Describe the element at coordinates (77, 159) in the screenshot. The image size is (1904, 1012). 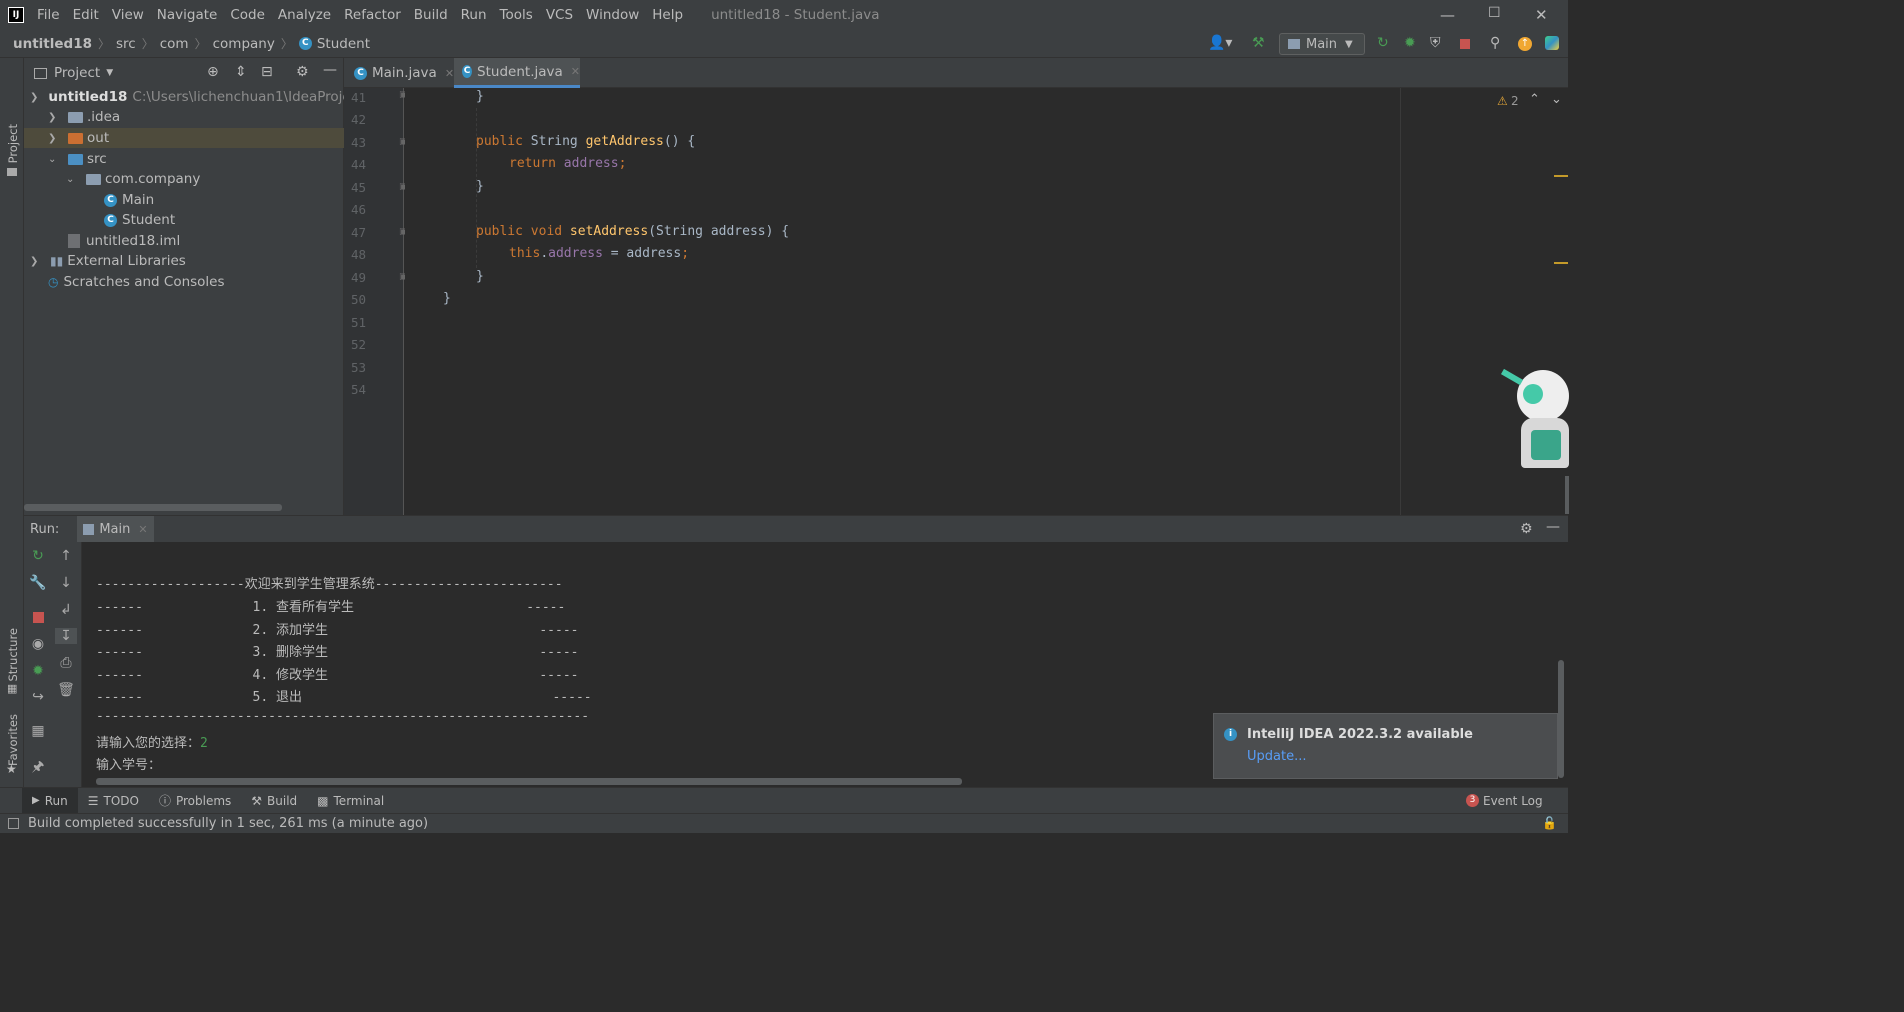
I see `tree-item-src: ⌄ src` at that location.